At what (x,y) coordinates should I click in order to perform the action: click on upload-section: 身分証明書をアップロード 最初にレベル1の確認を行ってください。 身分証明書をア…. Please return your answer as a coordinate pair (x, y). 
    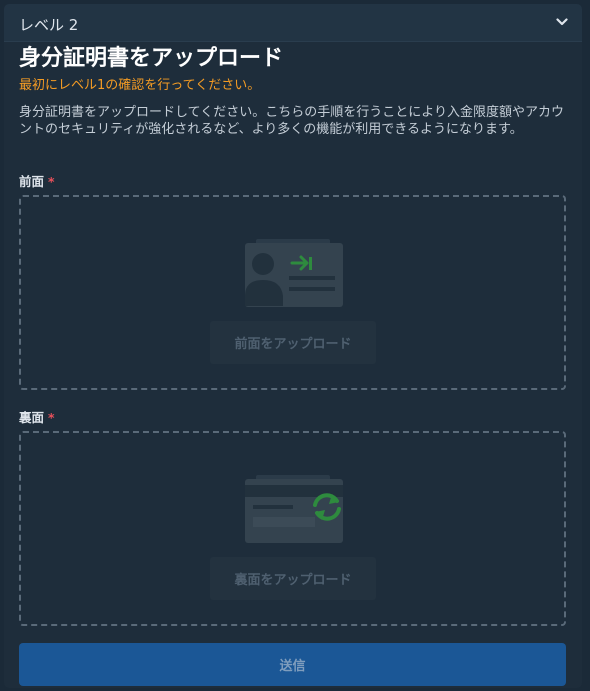
    Looking at the image, I should click on (292, 91).